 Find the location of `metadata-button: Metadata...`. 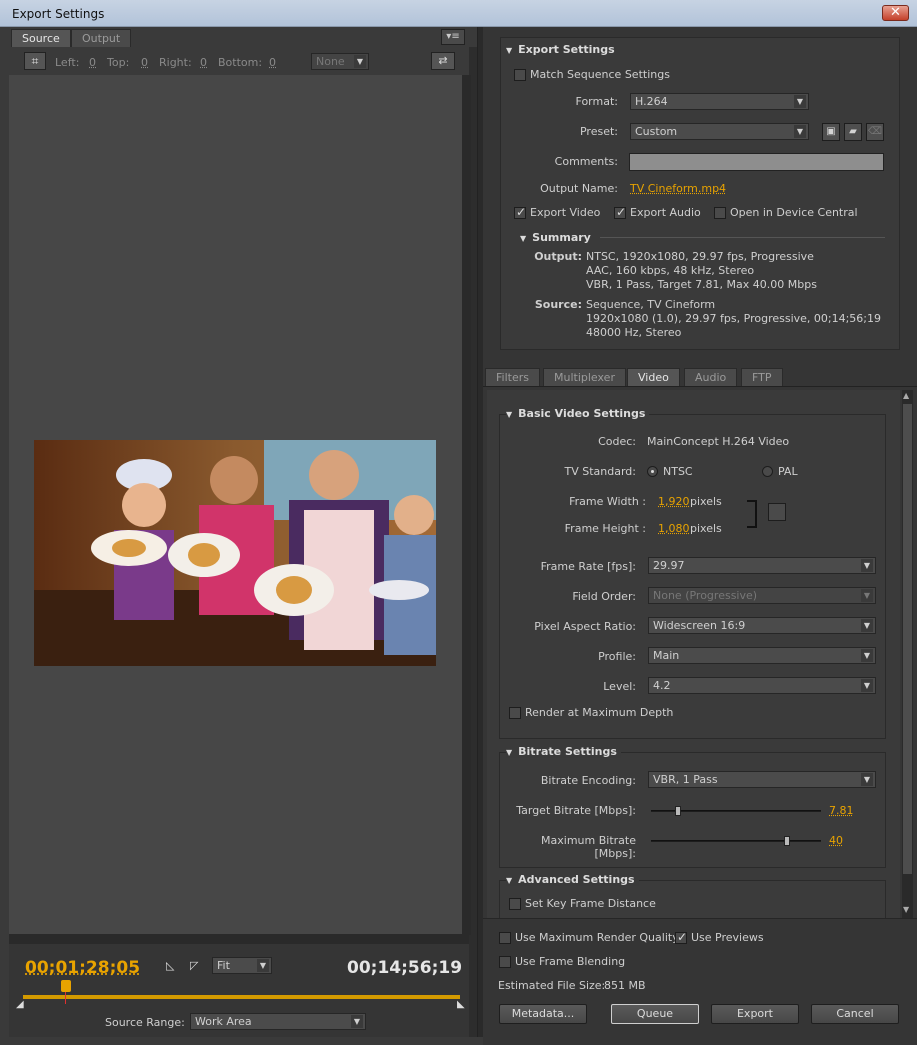

metadata-button: Metadata... is located at coordinates (543, 1014).